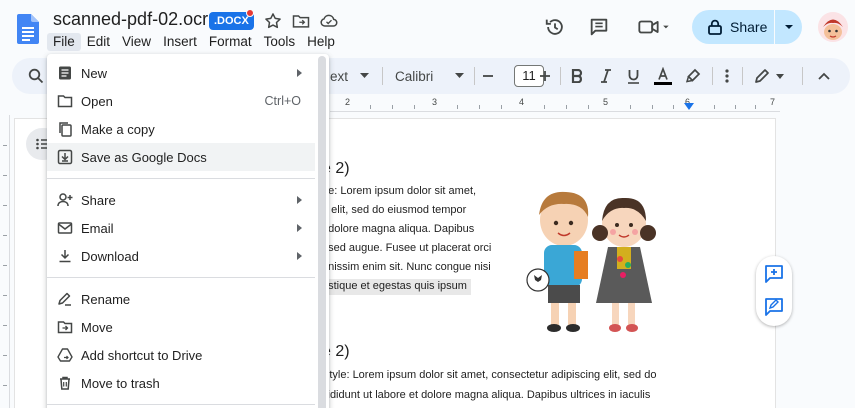 The height and width of the screenshot is (408, 855). I want to click on add-comment-icon, so click(774, 274).